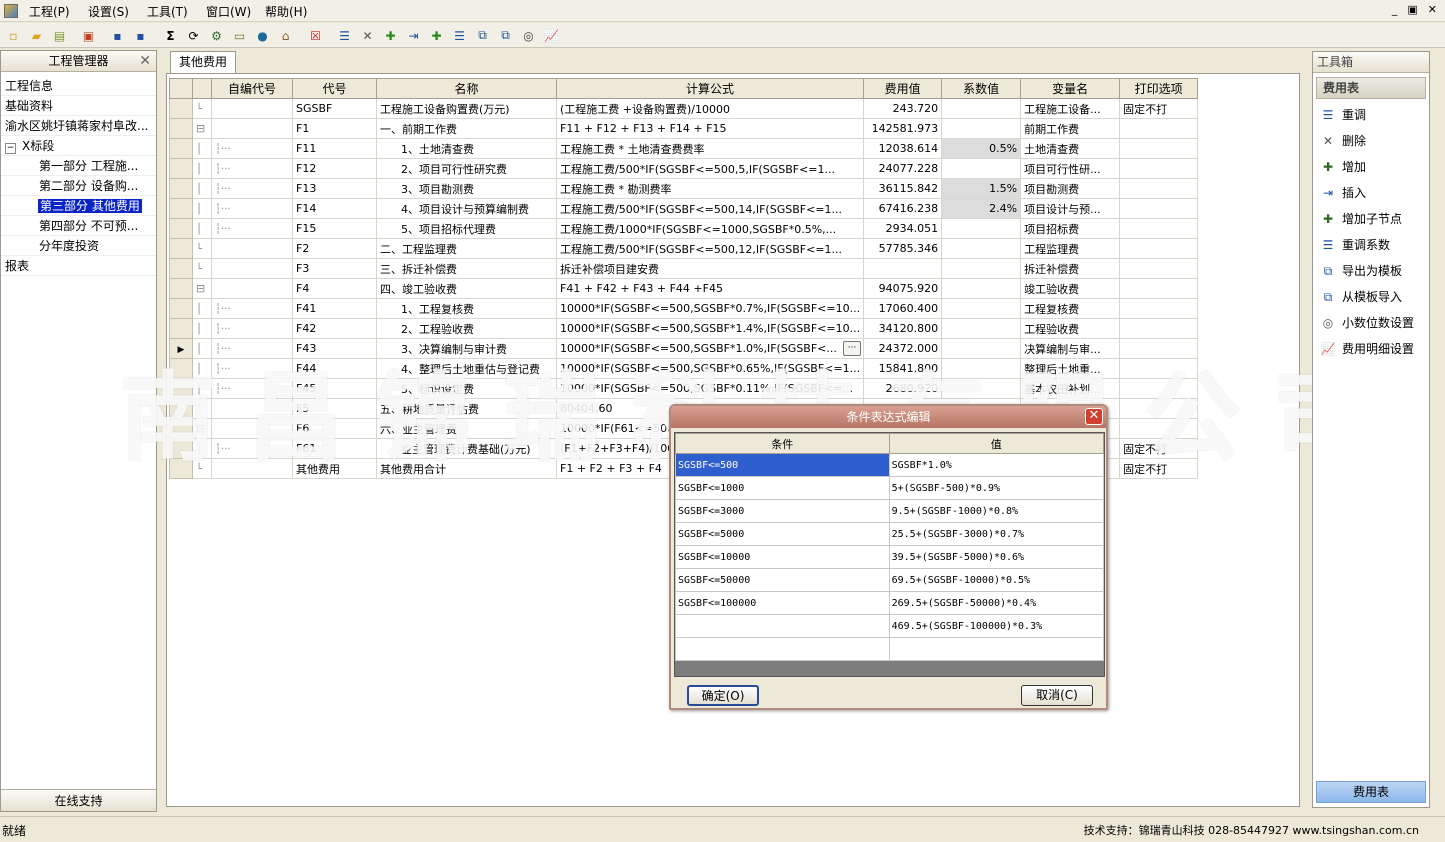 The image size is (1445, 842). Describe the element at coordinates (903, 288) in the screenshot. I see `cell-value: 94075.920` at that location.